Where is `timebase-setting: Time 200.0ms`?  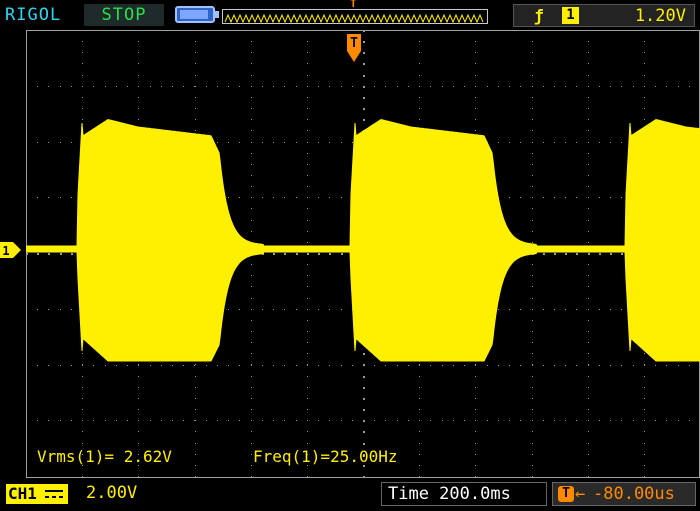
timebase-setting: Time 200.0ms is located at coordinates (464, 494).